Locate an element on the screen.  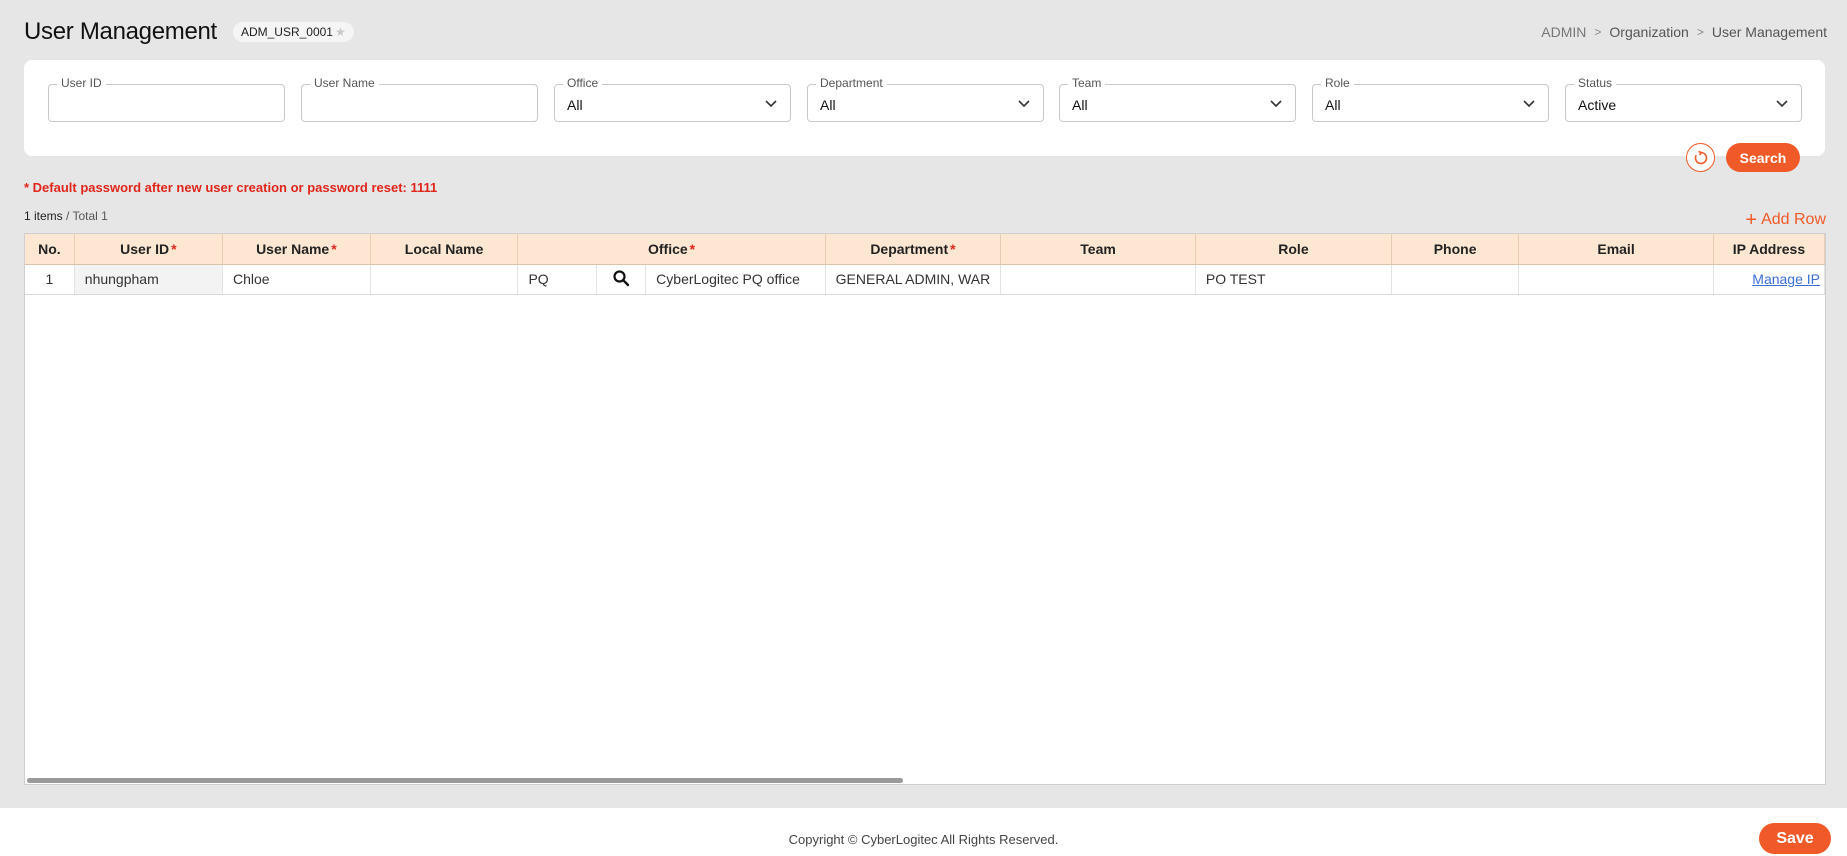
column-header-local-name: Local Name is located at coordinates (444, 249).